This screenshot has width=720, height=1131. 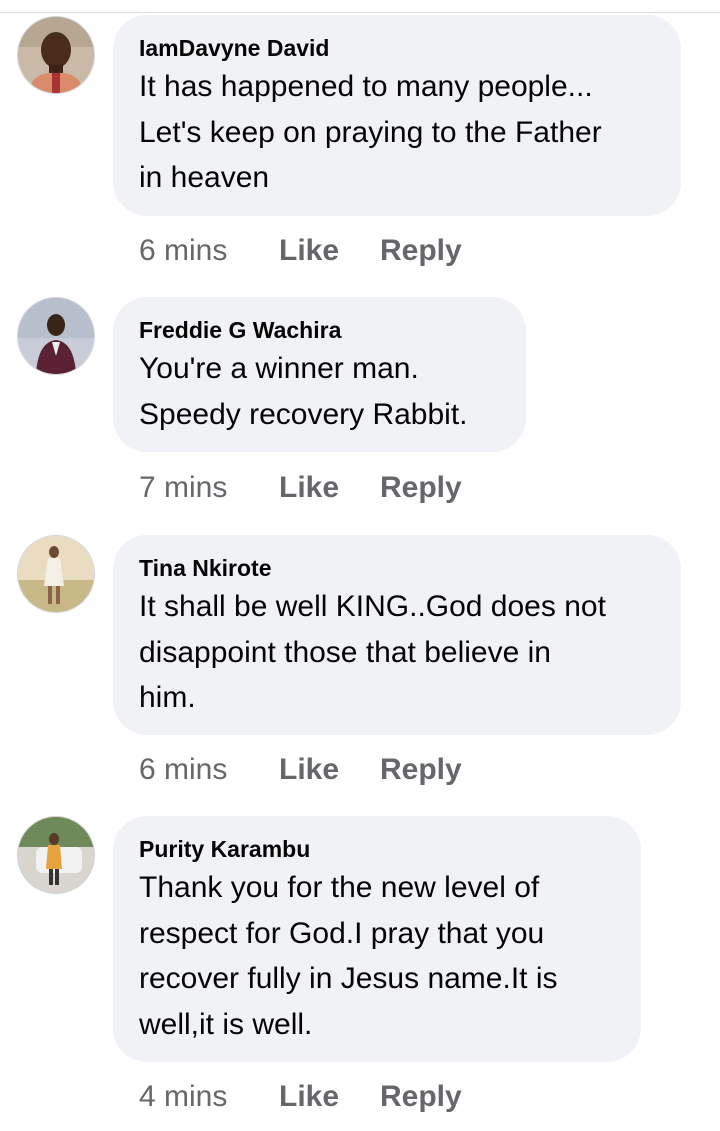 I want to click on comment-actions: 7 mins Like Reply, so click(x=300, y=488).